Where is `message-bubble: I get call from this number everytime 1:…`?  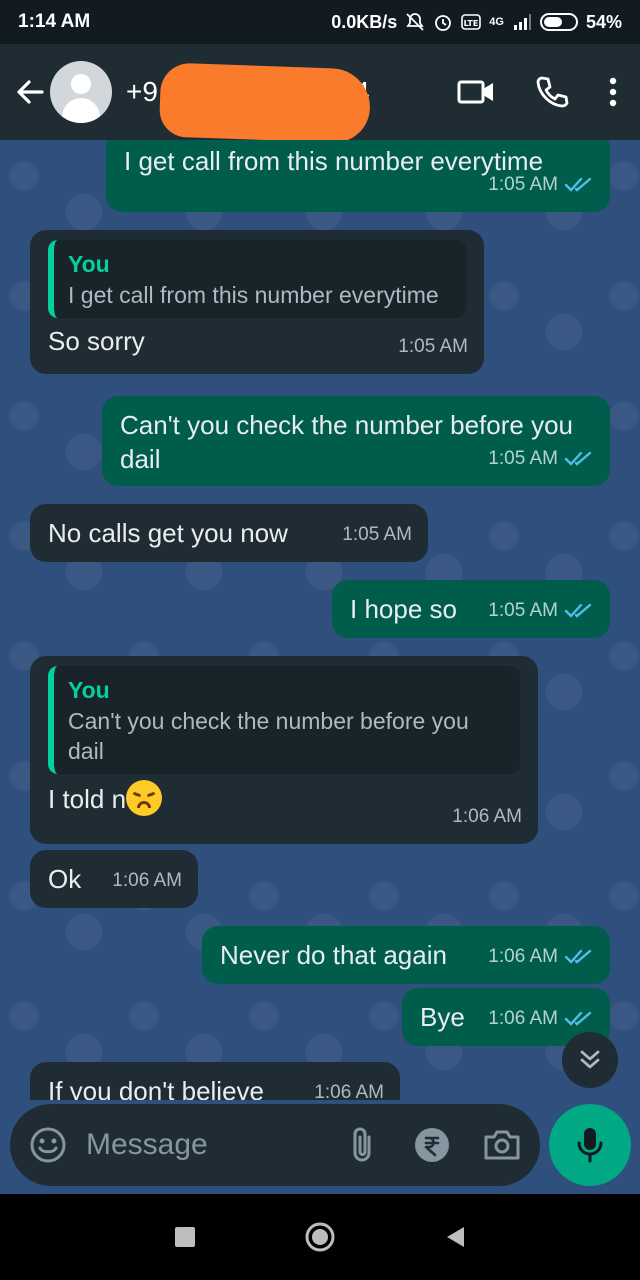
message-bubble: I get call from this number everytime 1:… is located at coordinates (358, 176).